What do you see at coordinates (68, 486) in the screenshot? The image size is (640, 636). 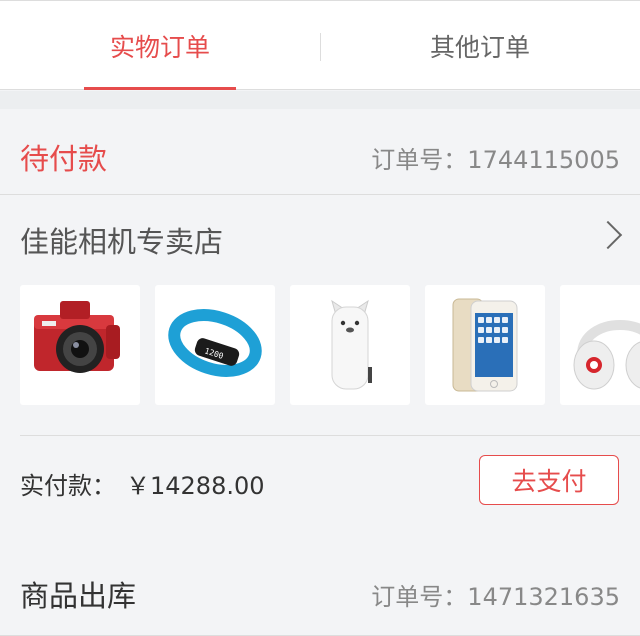 I see `paid-label: 实付款：` at bounding box center [68, 486].